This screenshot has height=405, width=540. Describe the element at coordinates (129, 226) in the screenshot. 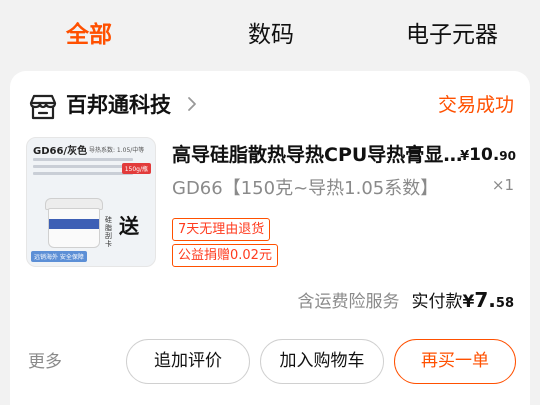

I see `thumbnail-gift-text: 送` at that location.